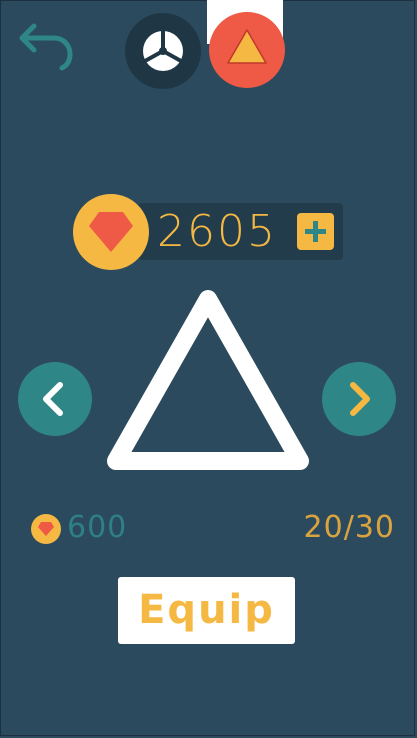 The height and width of the screenshot is (738, 417). I want to click on triangle-shape-preview, so click(208, 380).